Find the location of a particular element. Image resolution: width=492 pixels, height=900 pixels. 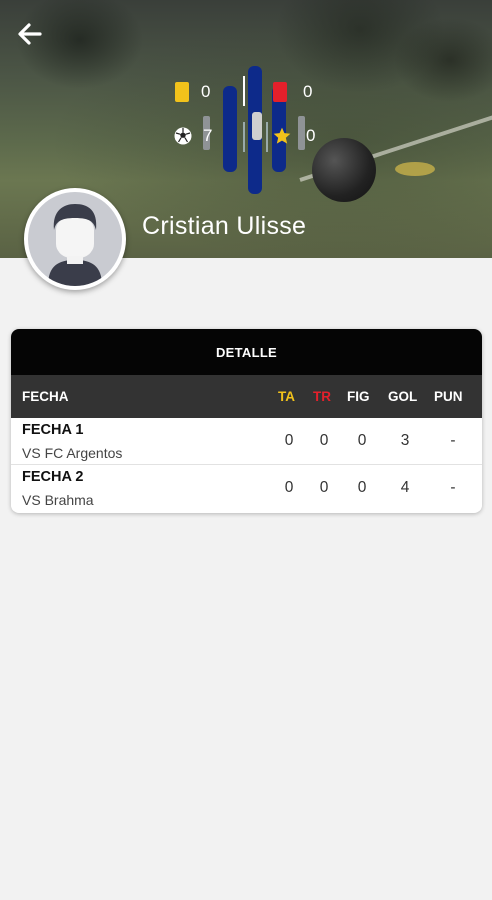

column-header-gol: GOL is located at coordinates (403, 396).